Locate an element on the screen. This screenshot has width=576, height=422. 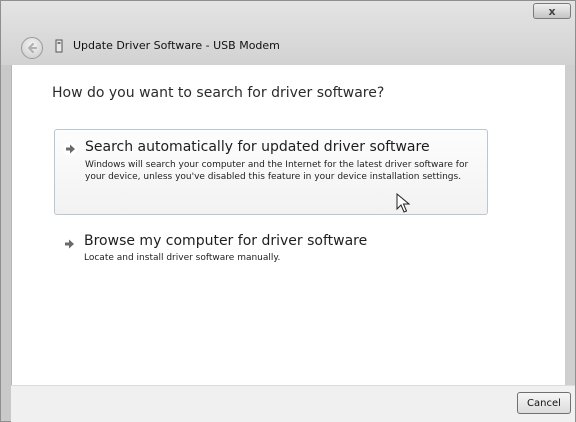
mouse-cursor-icon is located at coordinates (403, 203).